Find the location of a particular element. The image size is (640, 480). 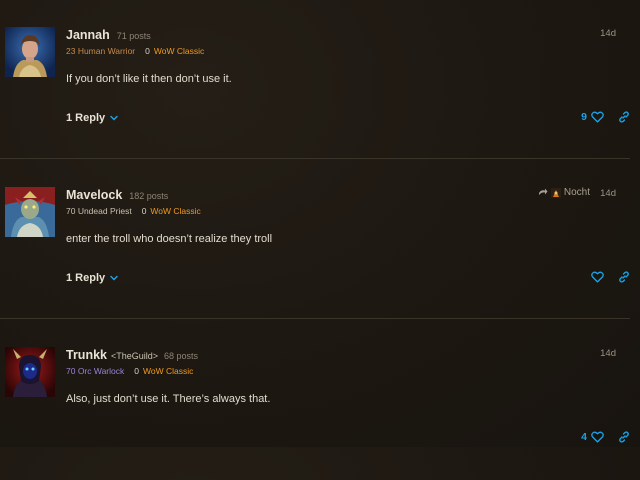

guild-name: <TheGuild> is located at coordinates (135, 356).